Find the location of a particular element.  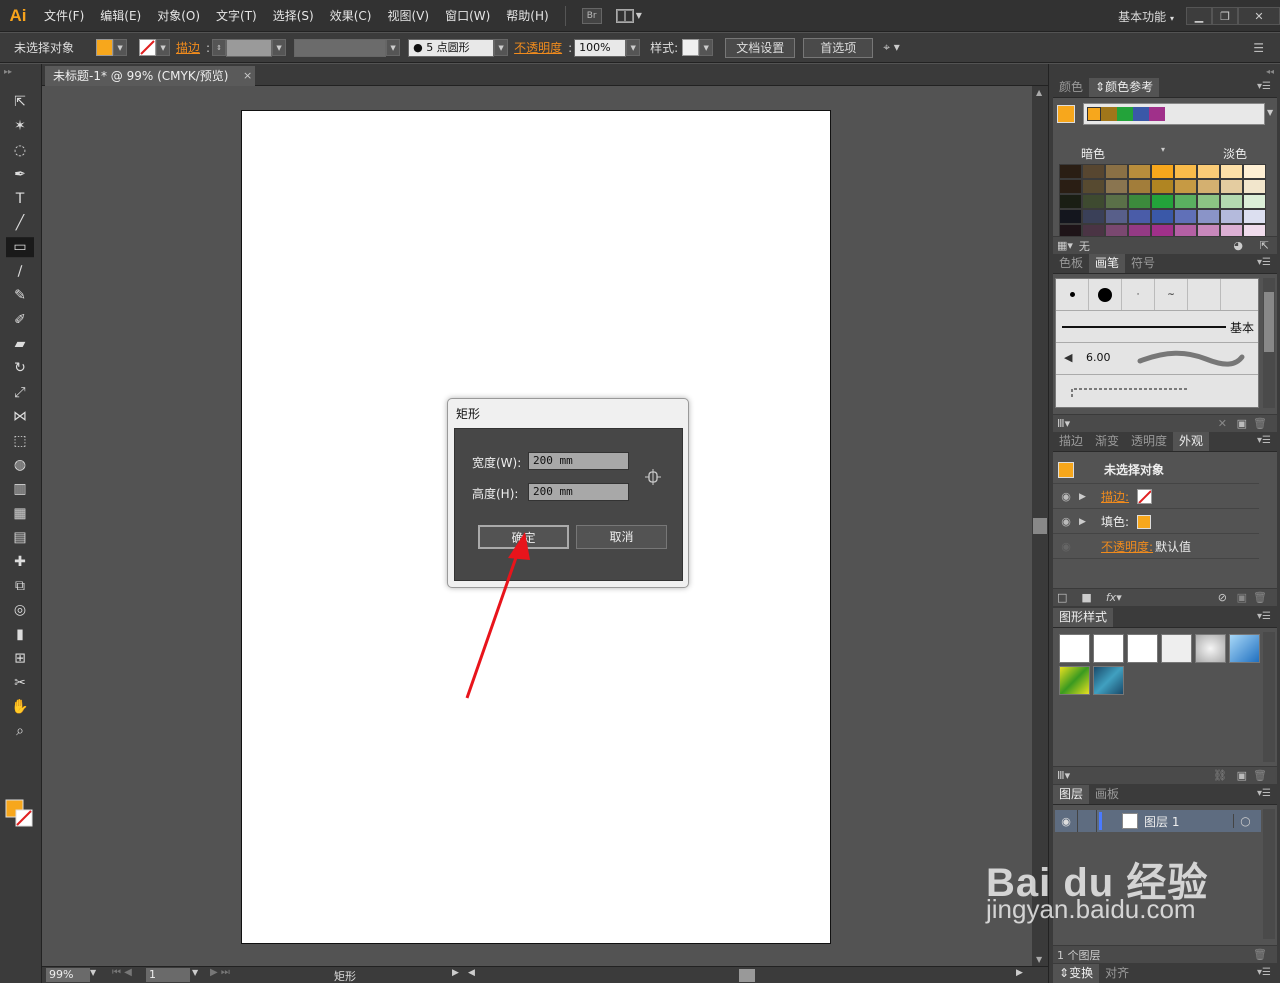

edit-colors-icon: ◕ is located at coordinates (1238, 245).